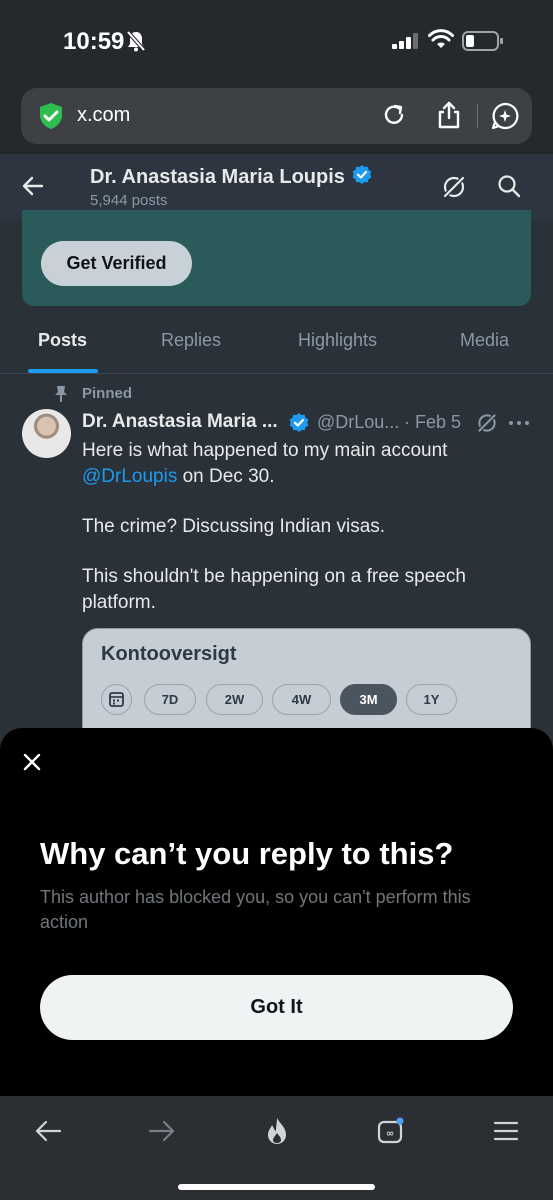  What do you see at coordinates (506, 1131) in the screenshot?
I see `menu-icon` at bounding box center [506, 1131].